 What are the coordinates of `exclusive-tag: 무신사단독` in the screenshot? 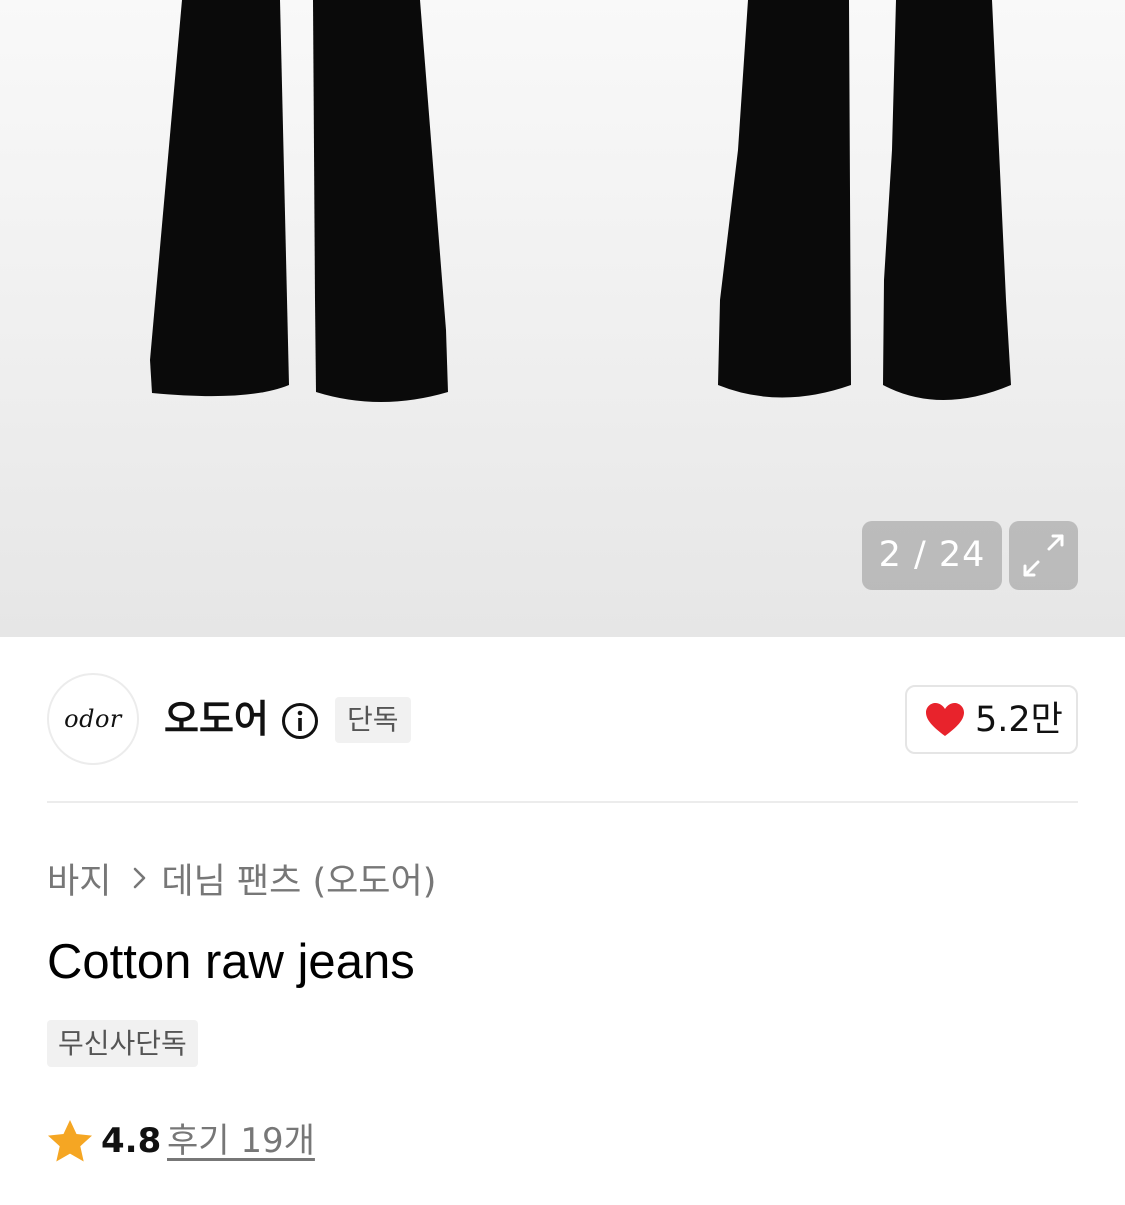 It's located at (122, 1043).